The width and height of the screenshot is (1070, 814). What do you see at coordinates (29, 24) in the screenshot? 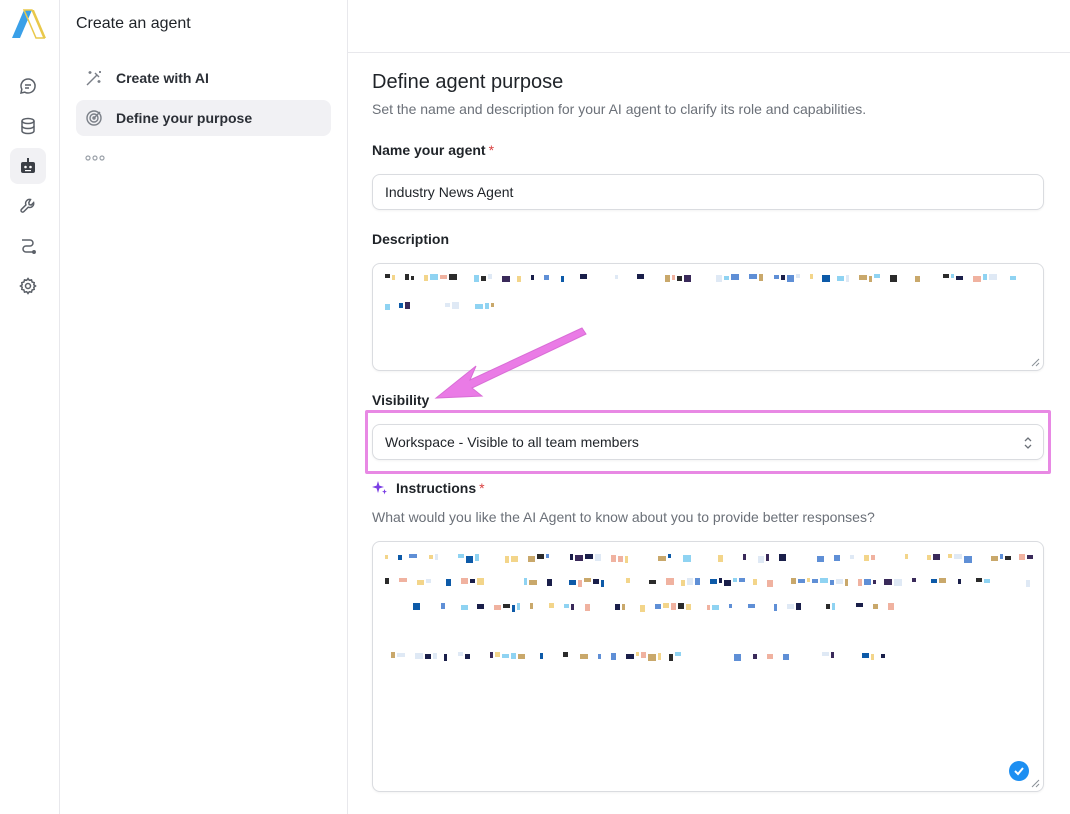
I see `app-logo-icon` at bounding box center [29, 24].